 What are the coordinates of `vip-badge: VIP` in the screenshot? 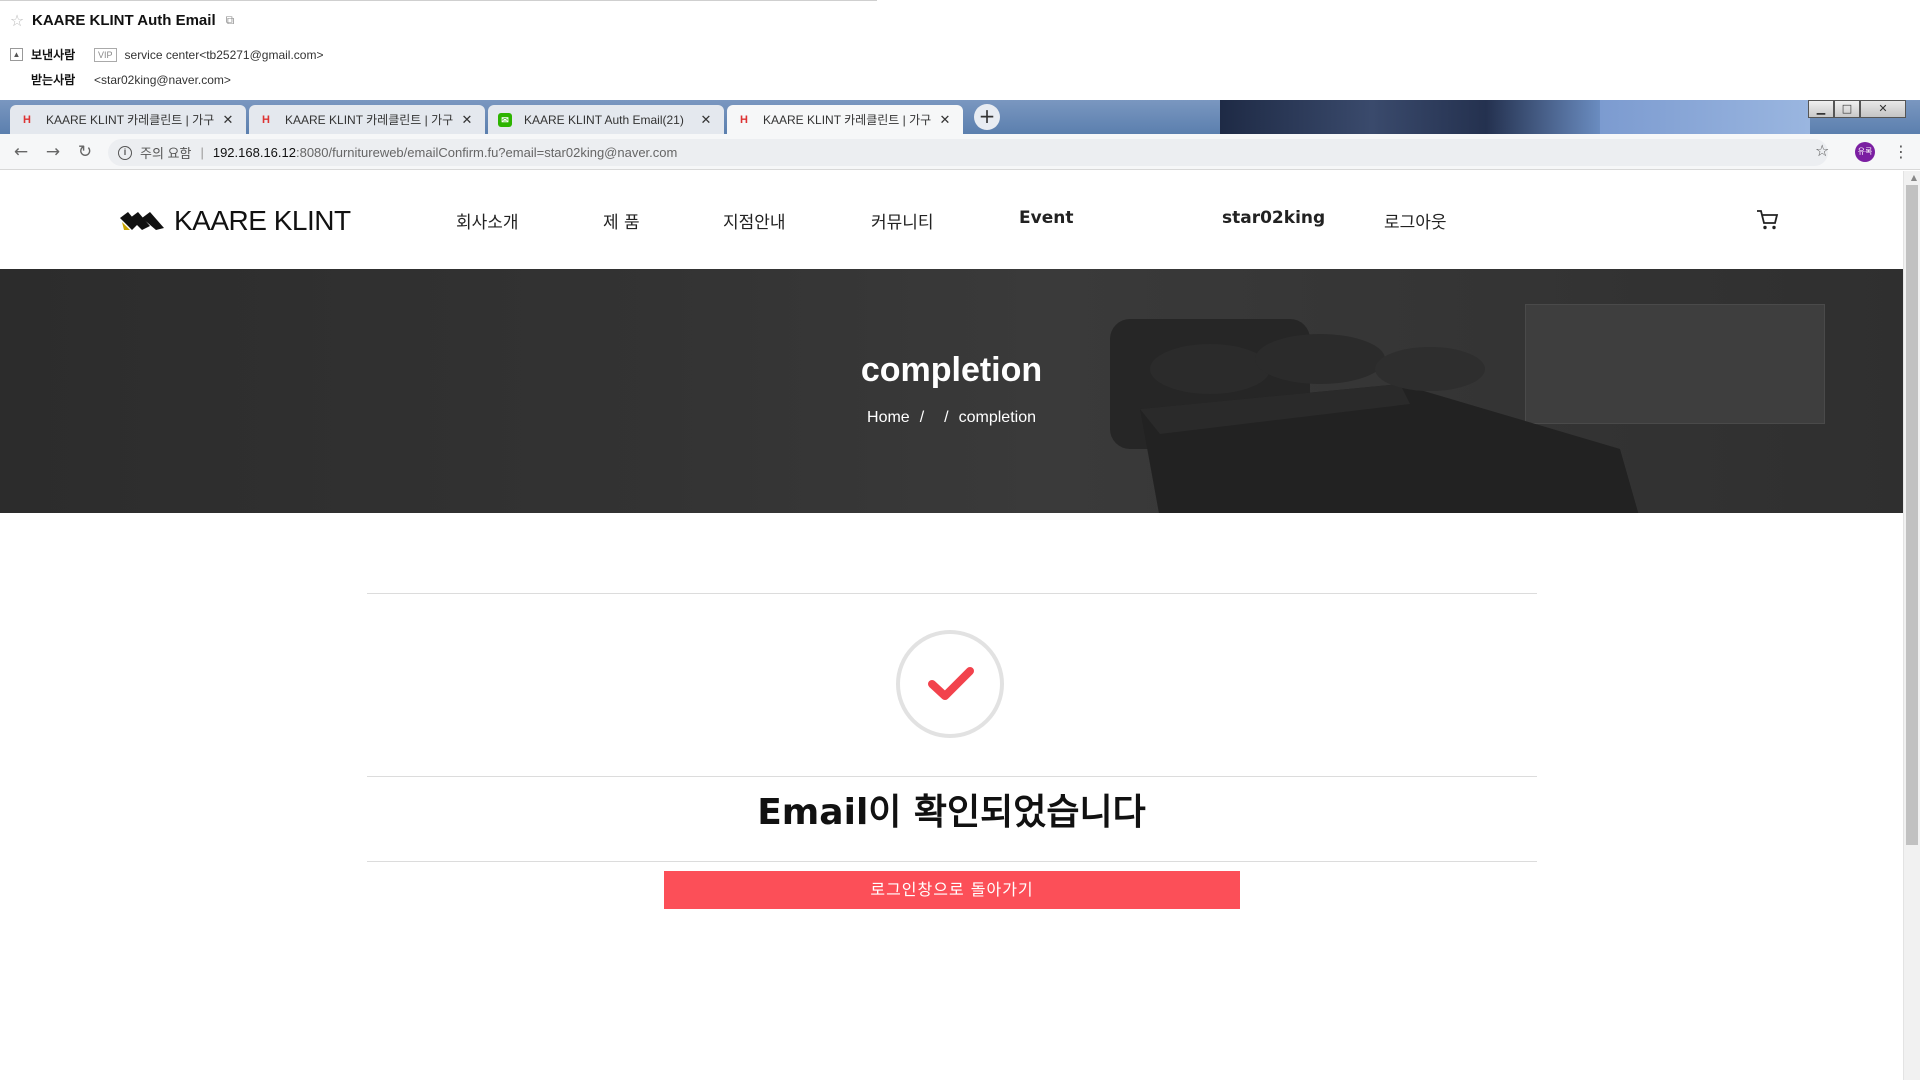 It's located at (105, 54).